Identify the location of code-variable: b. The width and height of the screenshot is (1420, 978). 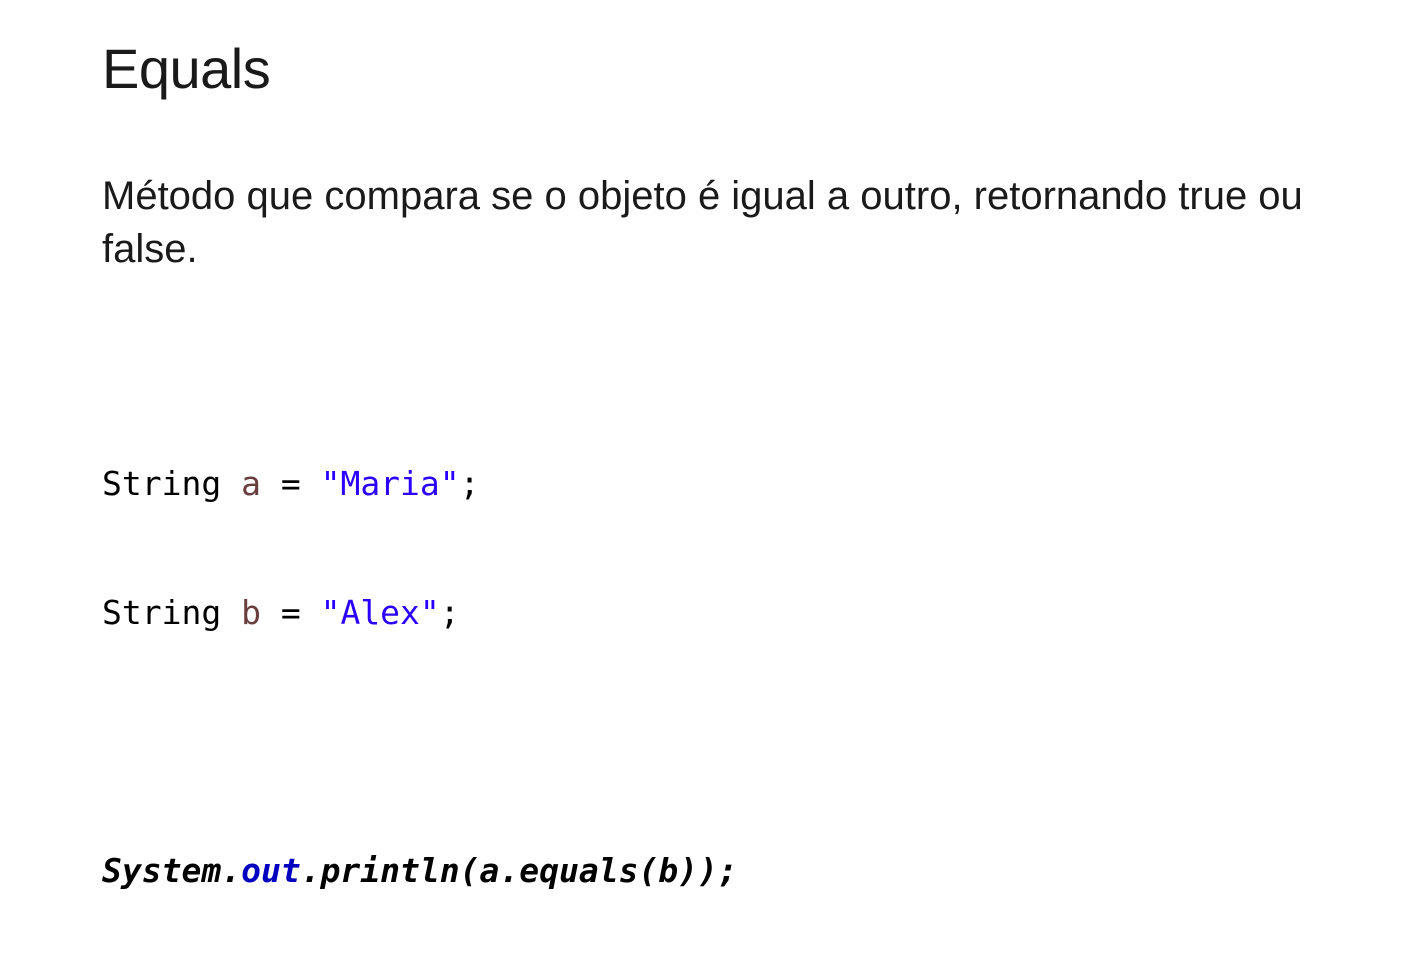
(251, 612).